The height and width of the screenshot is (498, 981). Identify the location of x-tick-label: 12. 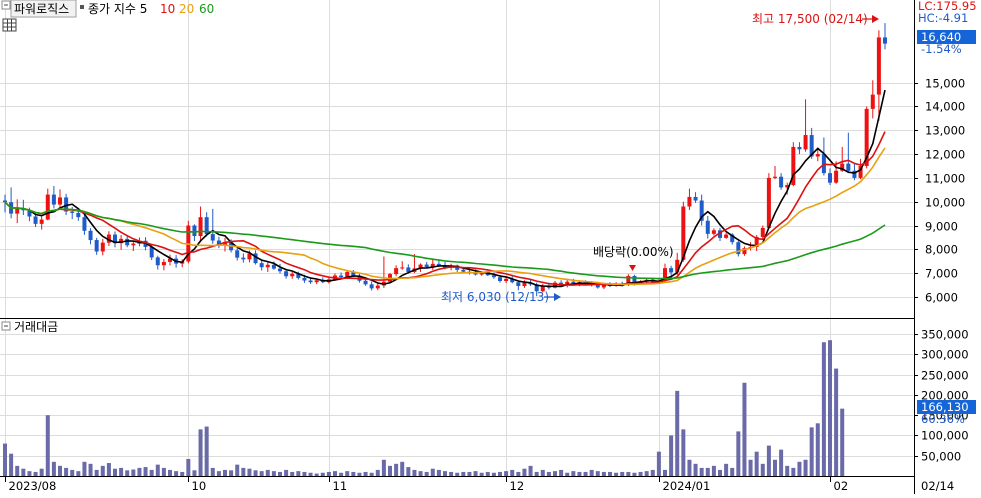
(517, 486).